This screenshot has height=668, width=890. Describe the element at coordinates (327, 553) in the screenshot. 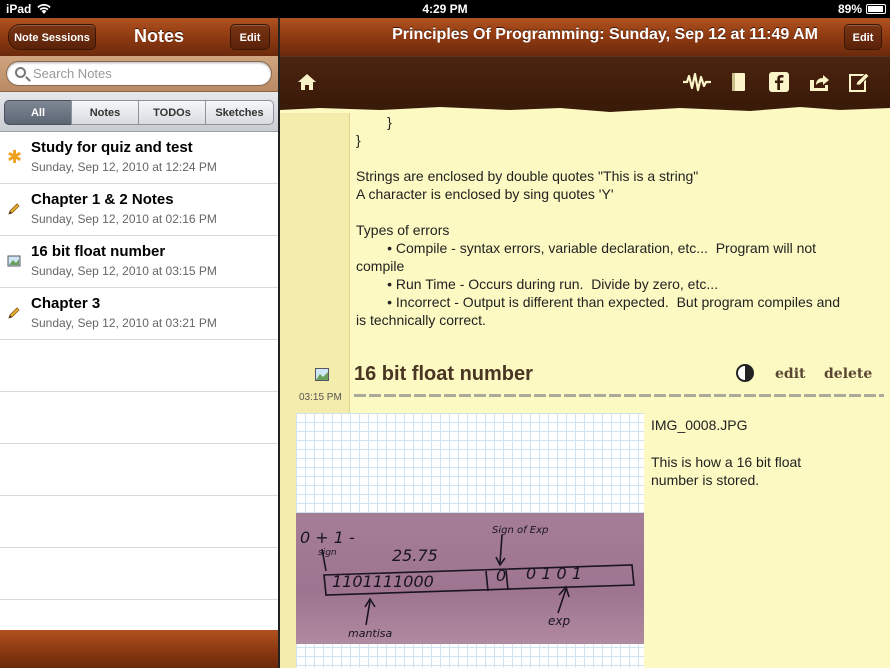

I see `handwriting-sign-label: sign` at that location.